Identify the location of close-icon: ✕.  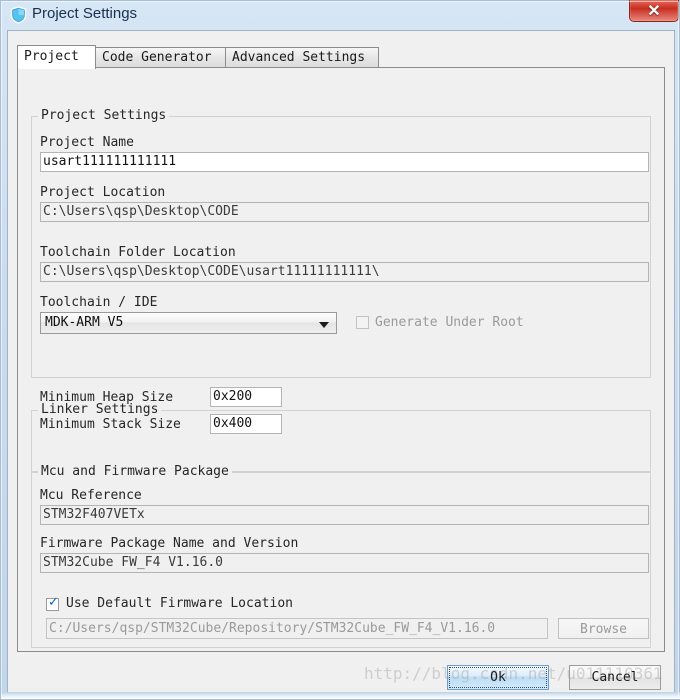
(654, 11).